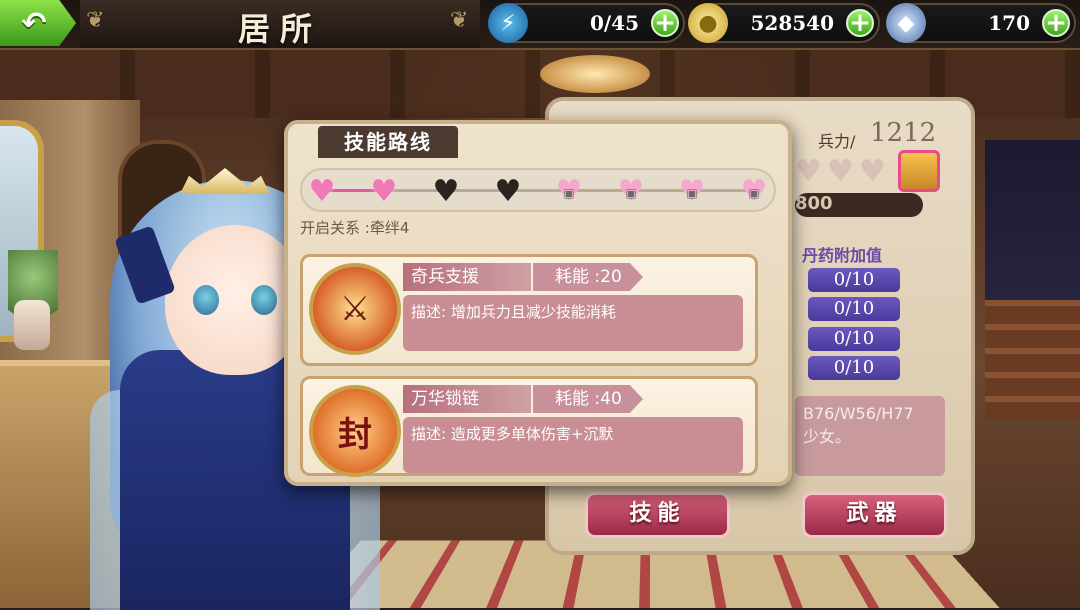  What do you see at coordinates (665, 23) in the screenshot?
I see `add-energy-button: +` at bounding box center [665, 23].